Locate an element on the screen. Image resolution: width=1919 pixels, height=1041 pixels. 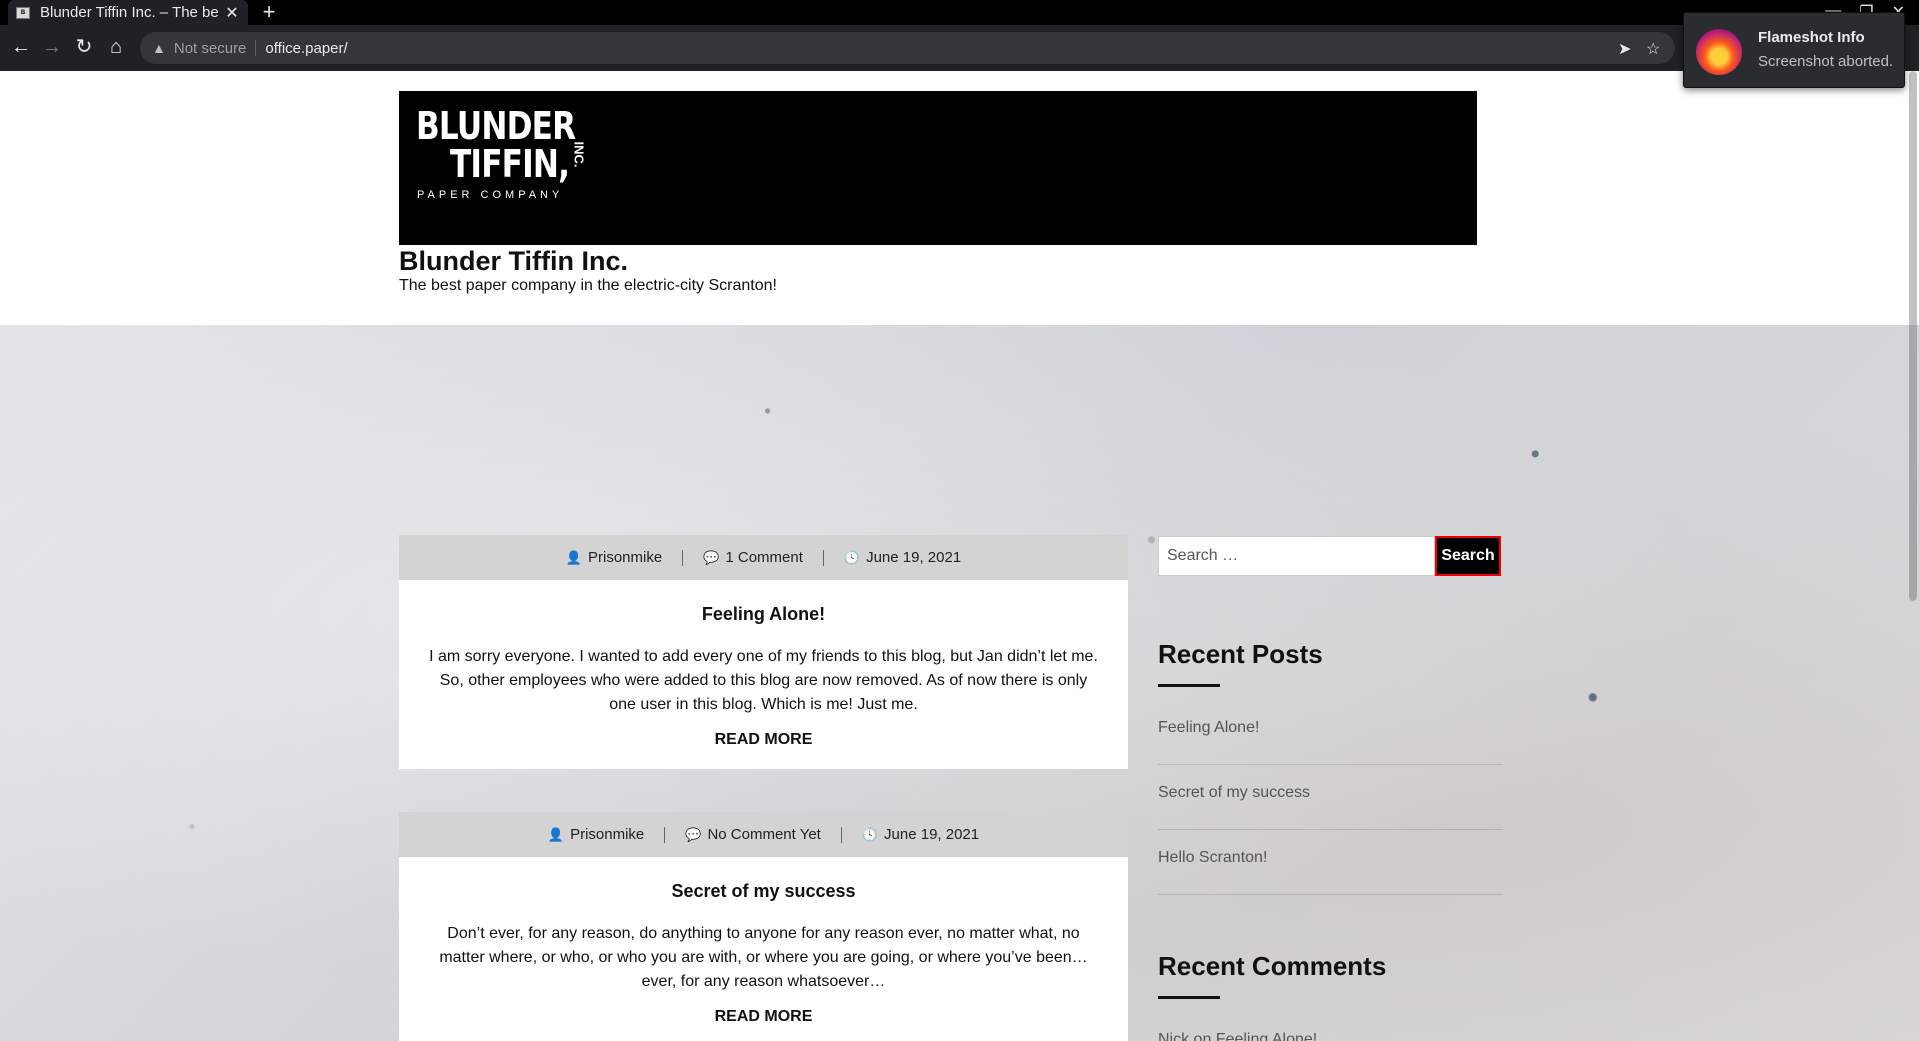
reload-icon: ↻ is located at coordinates (84, 47).